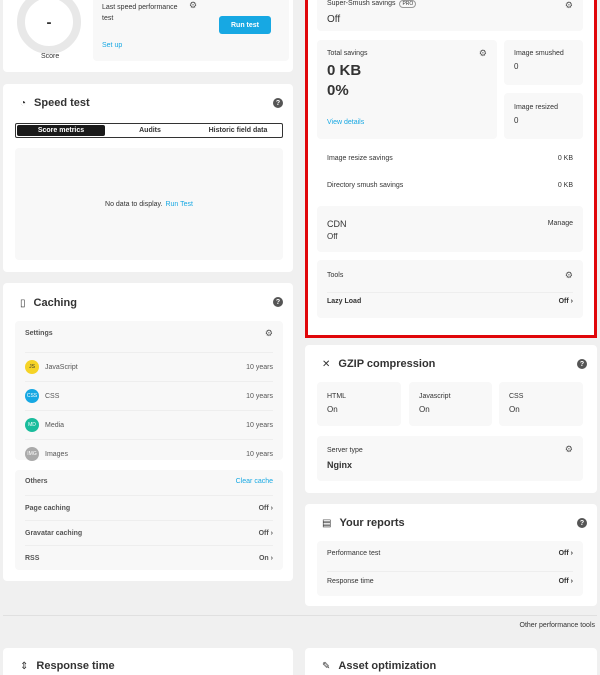 The width and height of the screenshot is (600, 675). Describe the element at coordinates (451, 661) in the screenshot. I see `asset-card: ✎ Asset optimization` at that location.